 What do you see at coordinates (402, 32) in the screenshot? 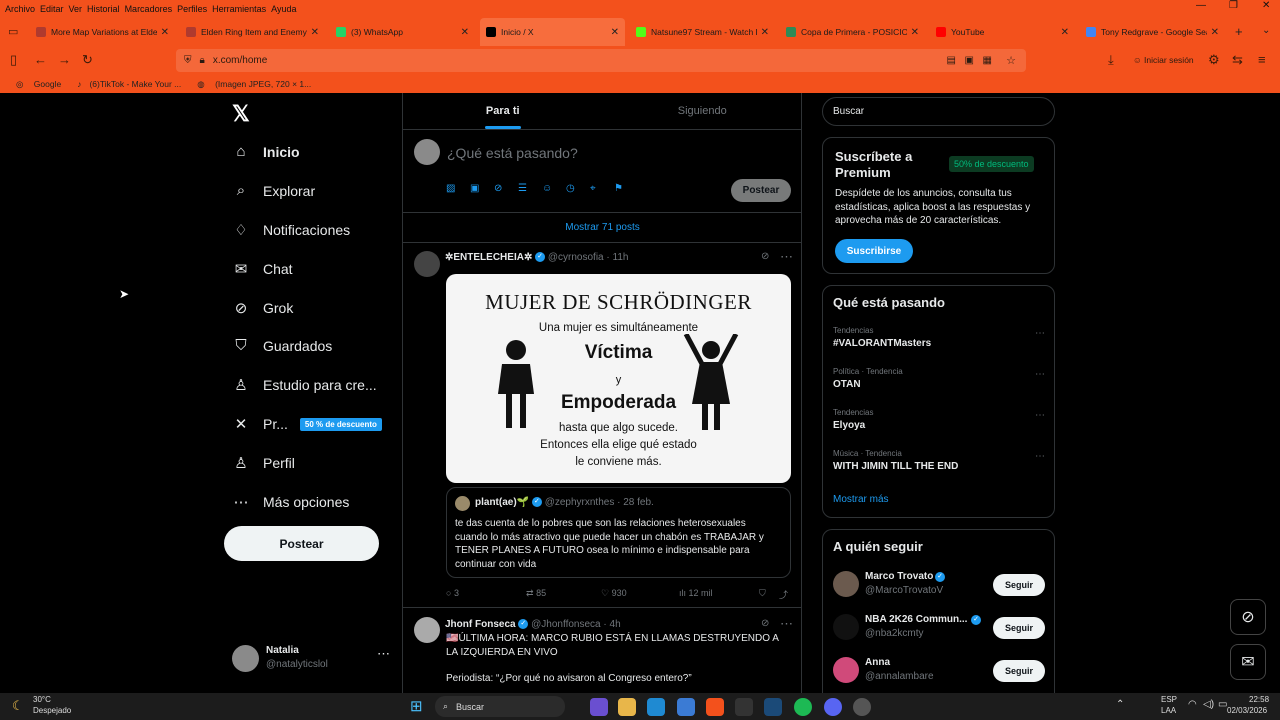
I see `browser-tab: (3) WhatsApp ✕` at bounding box center [402, 32].